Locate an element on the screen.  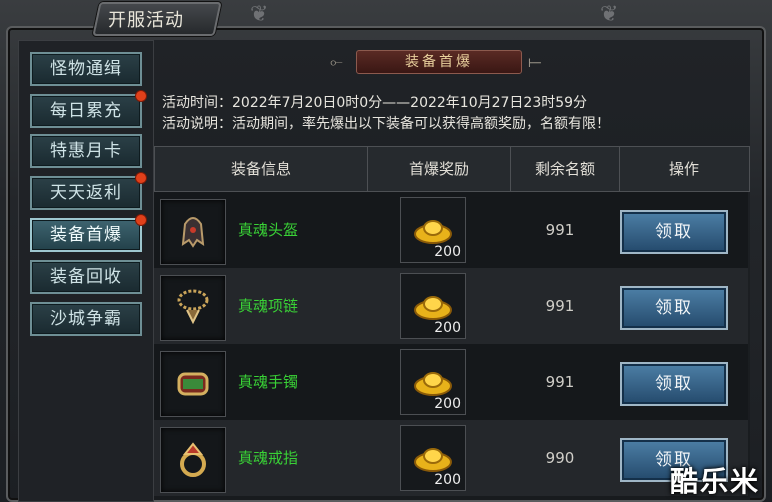
section-banner: 装备首爆 is located at coordinates (439, 62).